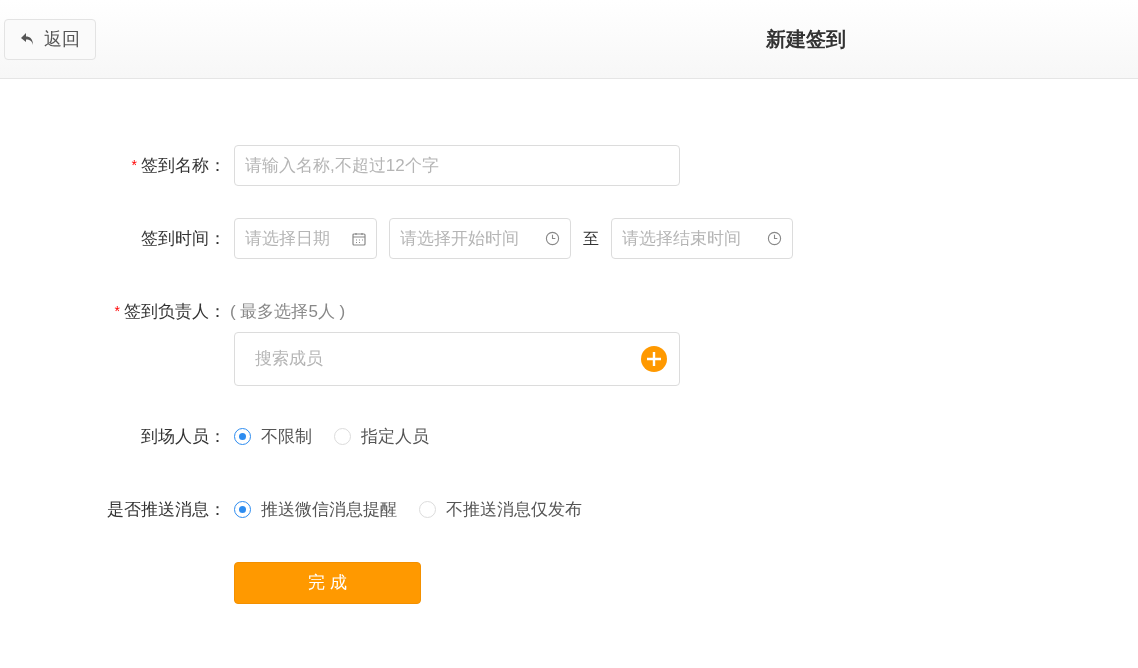 This screenshot has height=668, width=1138. Describe the element at coordinates (702, 238) in the screenshot. I see `input-field: 请选择结束时间` at that location.